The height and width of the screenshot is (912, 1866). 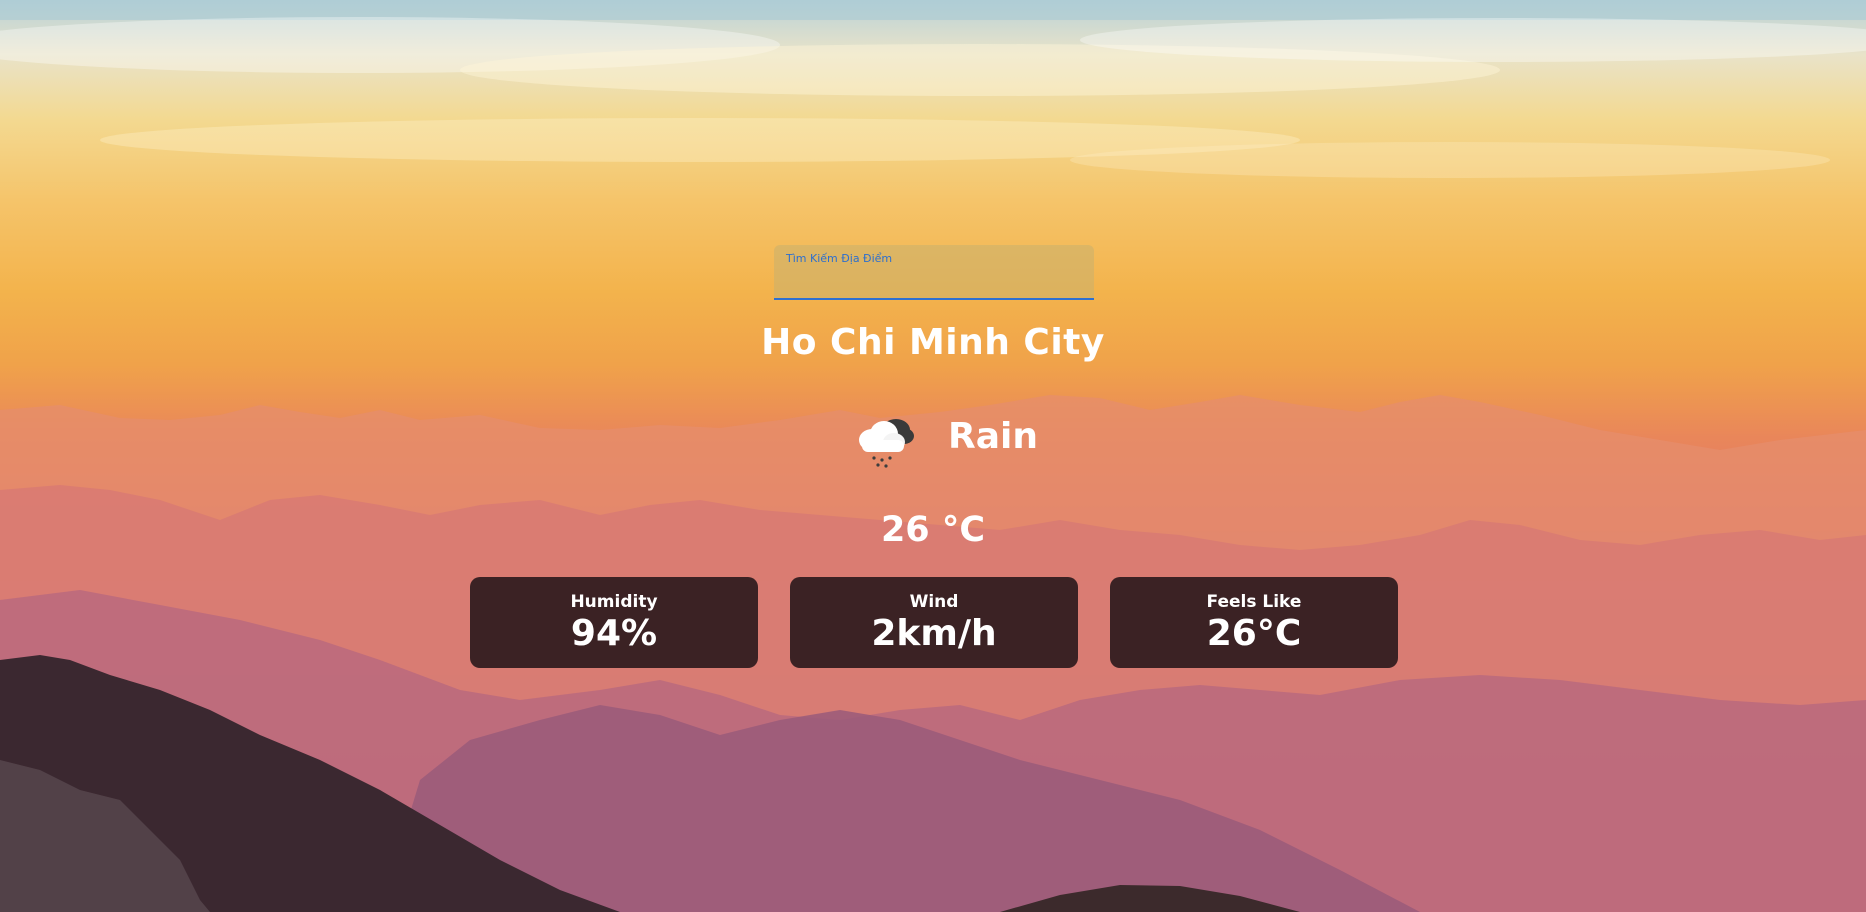 I want to click on condition-text: Rain, so click(x=993, y=436).